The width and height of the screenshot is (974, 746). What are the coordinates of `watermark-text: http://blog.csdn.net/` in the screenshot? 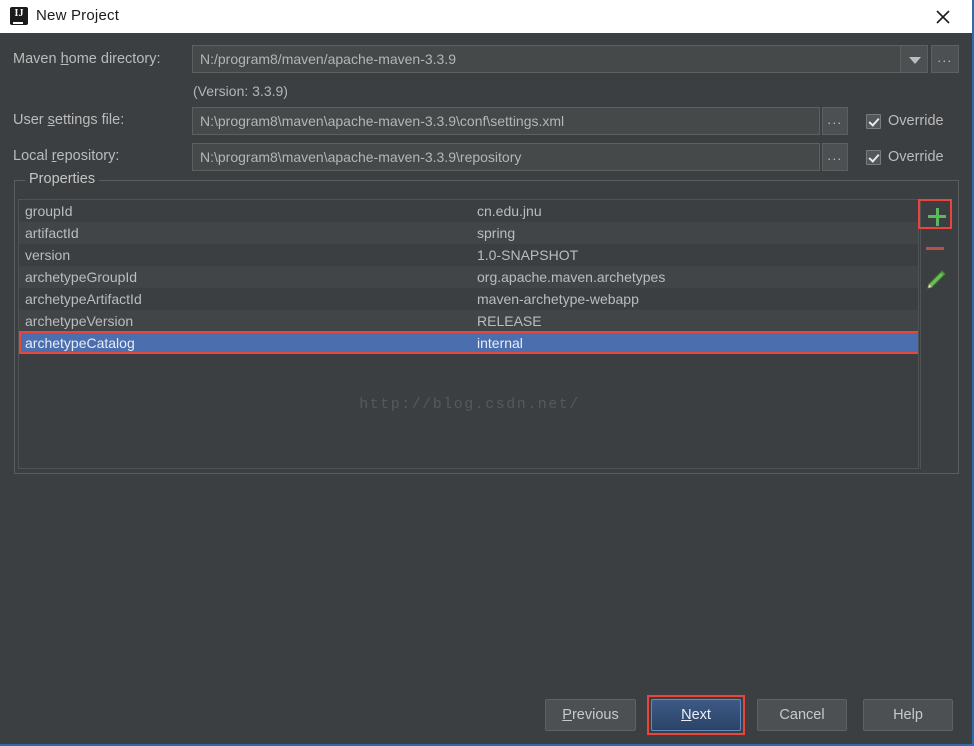 It's located at (469, 404).